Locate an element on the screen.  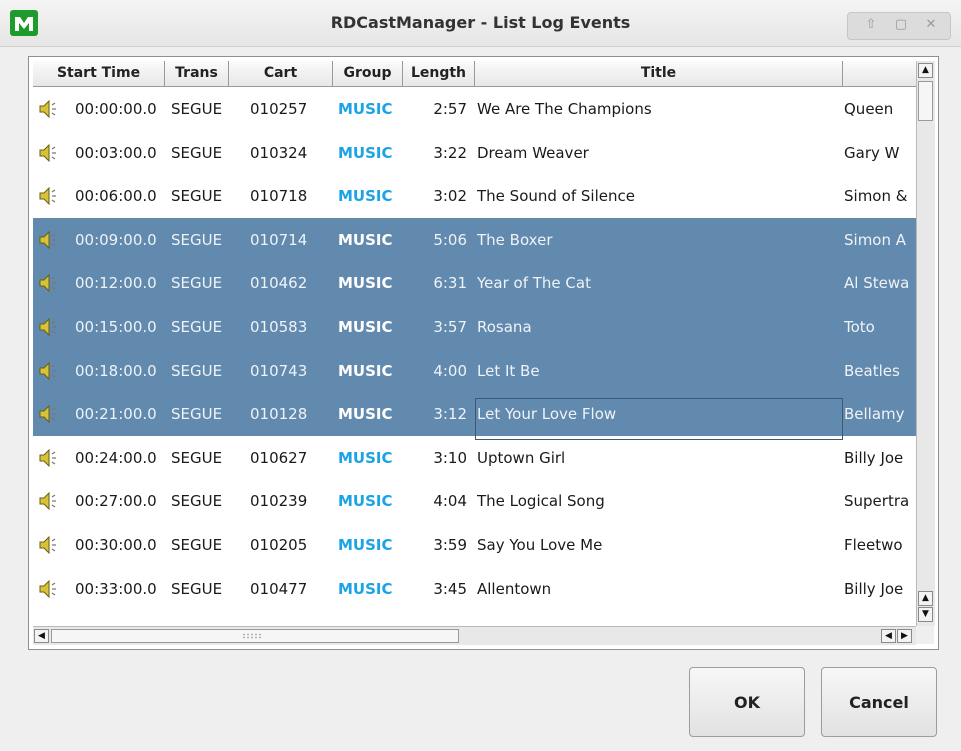
length-cell: 3:45 is located at coordinates (450, 588).